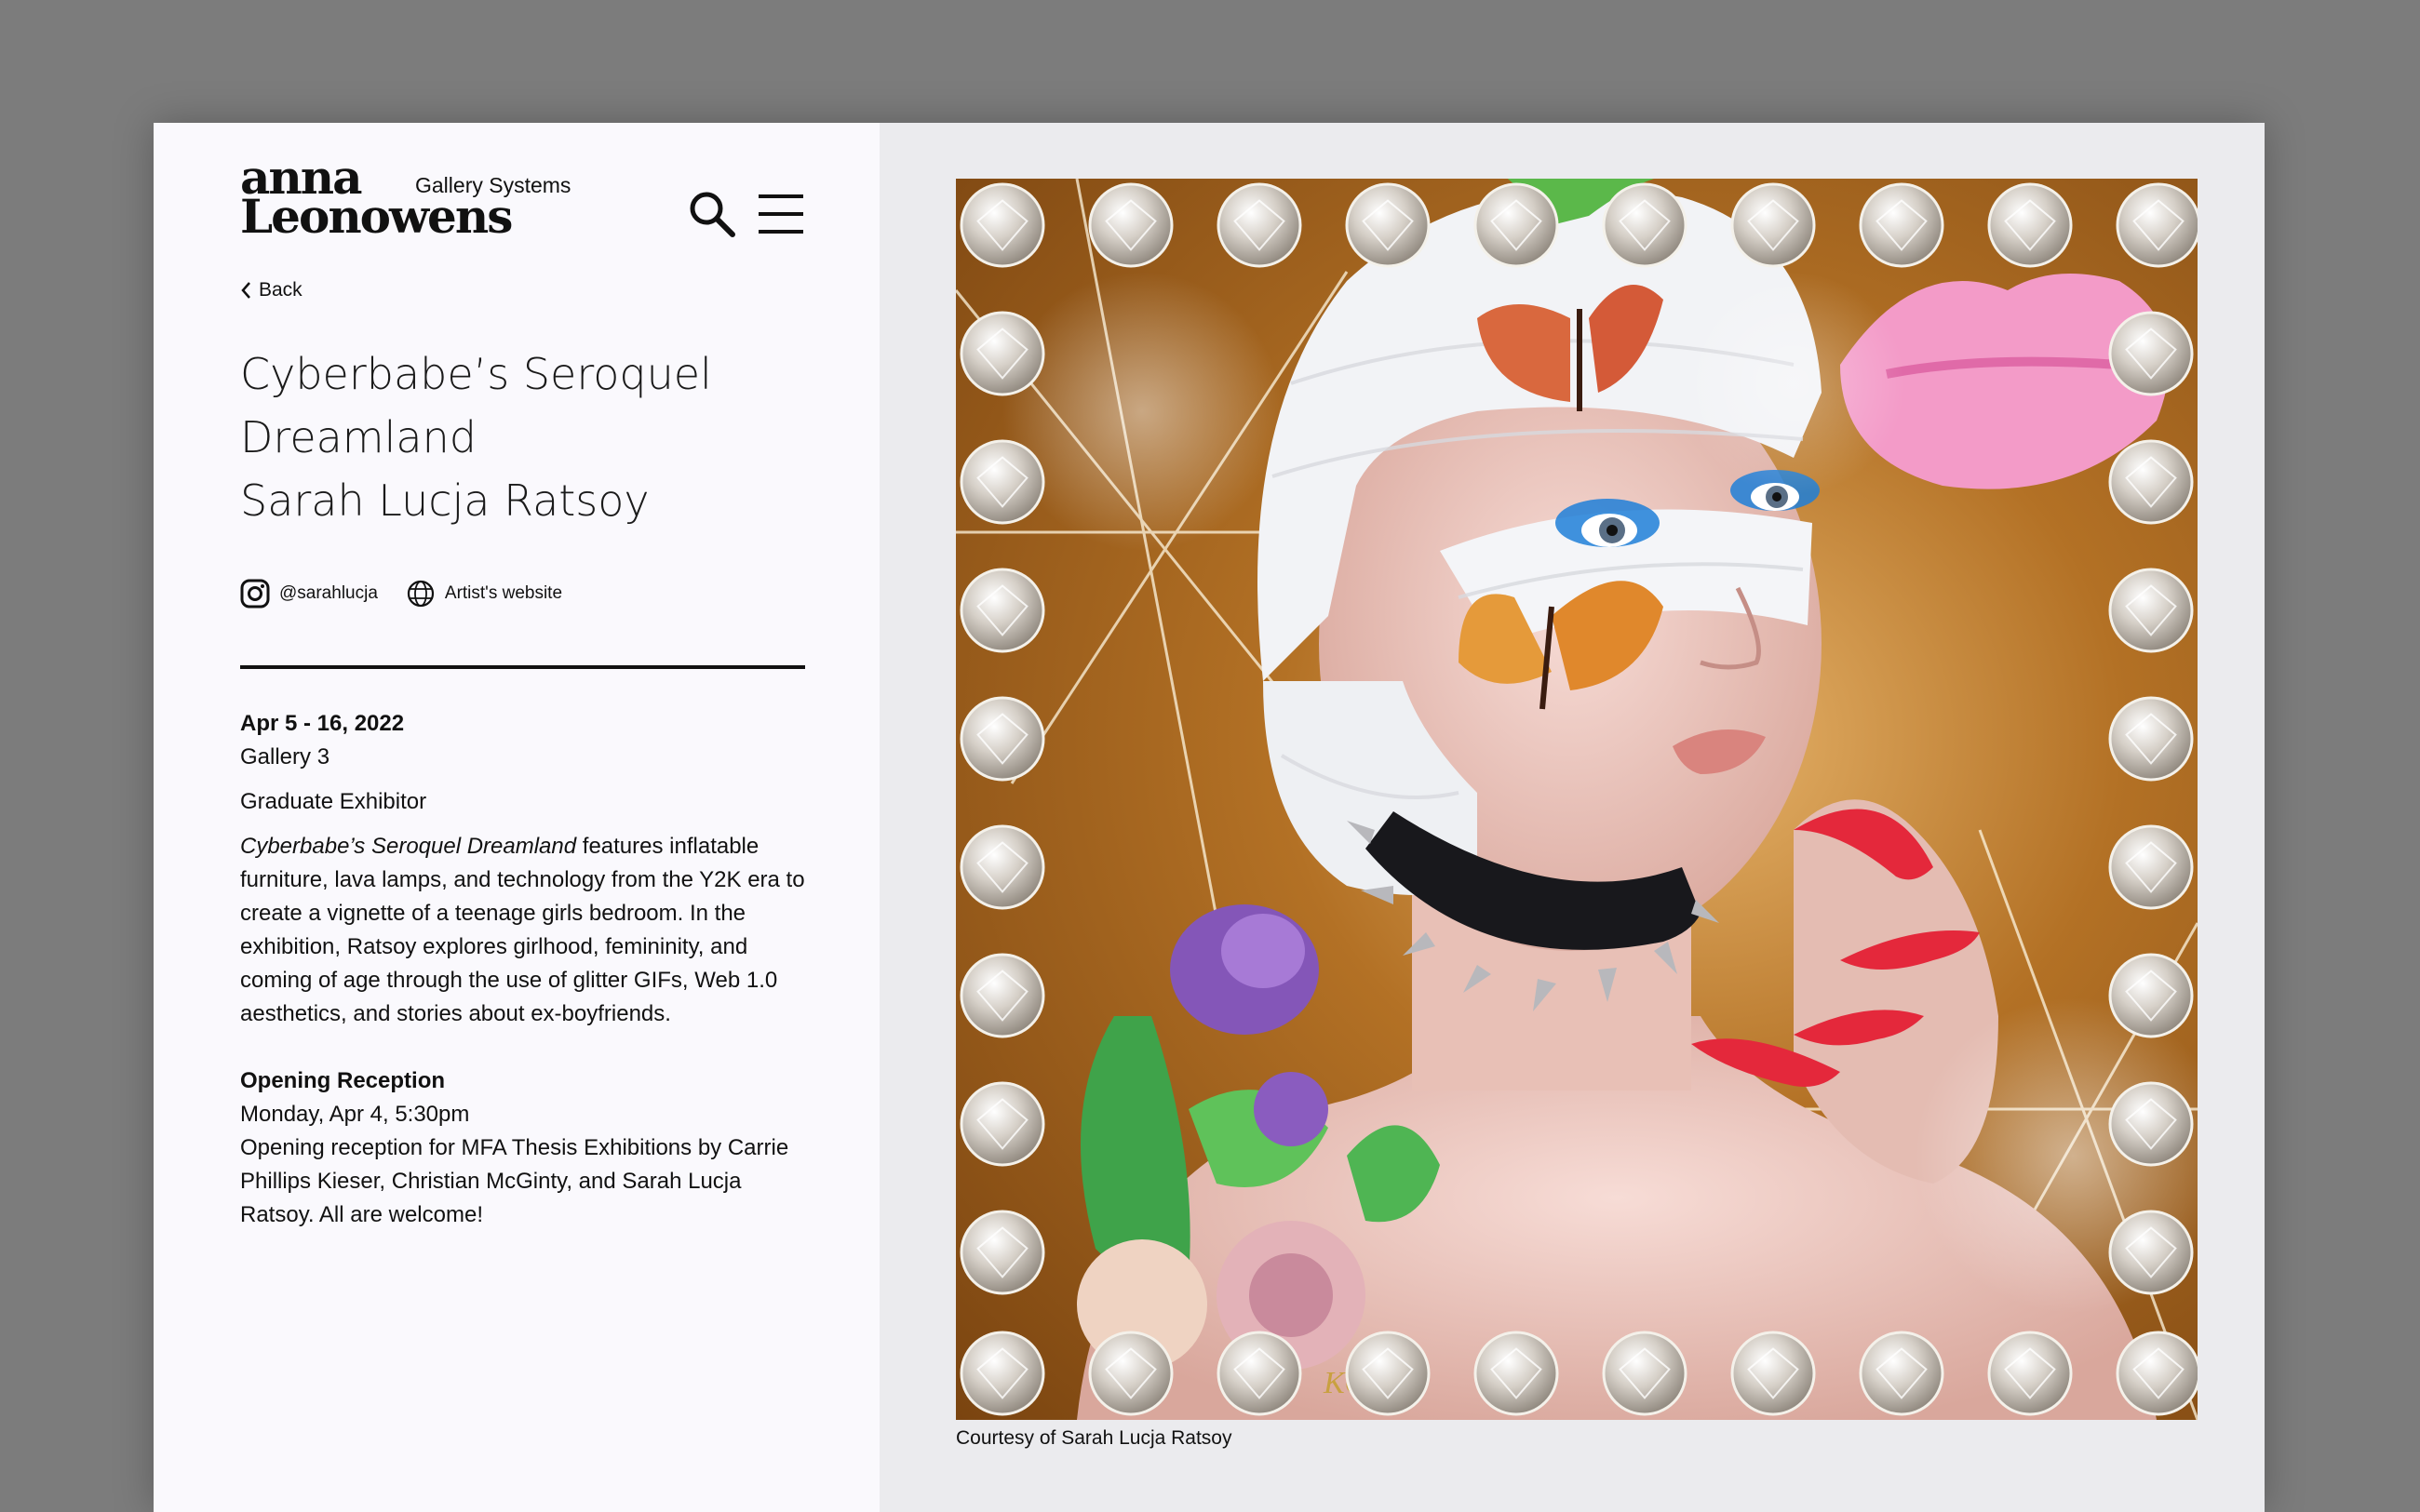 Image resolution: width=2420 pixels, height=1512 pixels. I want to click on artist-website-link: Artist's website, so click(484, 594).